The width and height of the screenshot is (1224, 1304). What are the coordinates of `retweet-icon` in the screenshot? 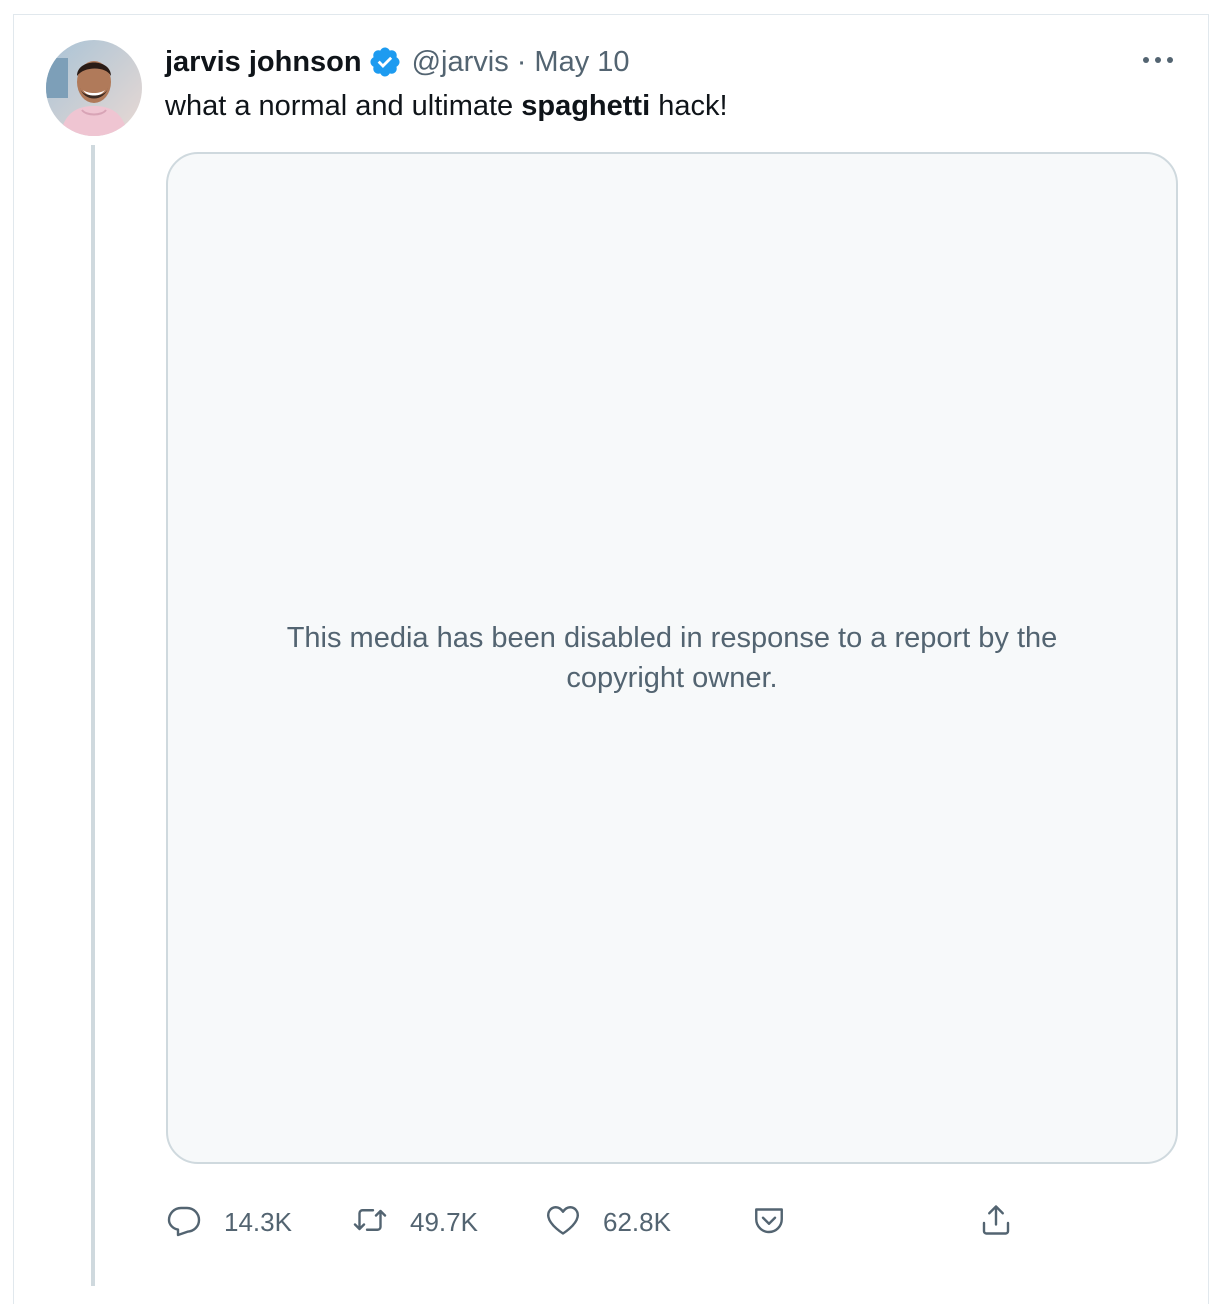 It's located at (370, 1222).